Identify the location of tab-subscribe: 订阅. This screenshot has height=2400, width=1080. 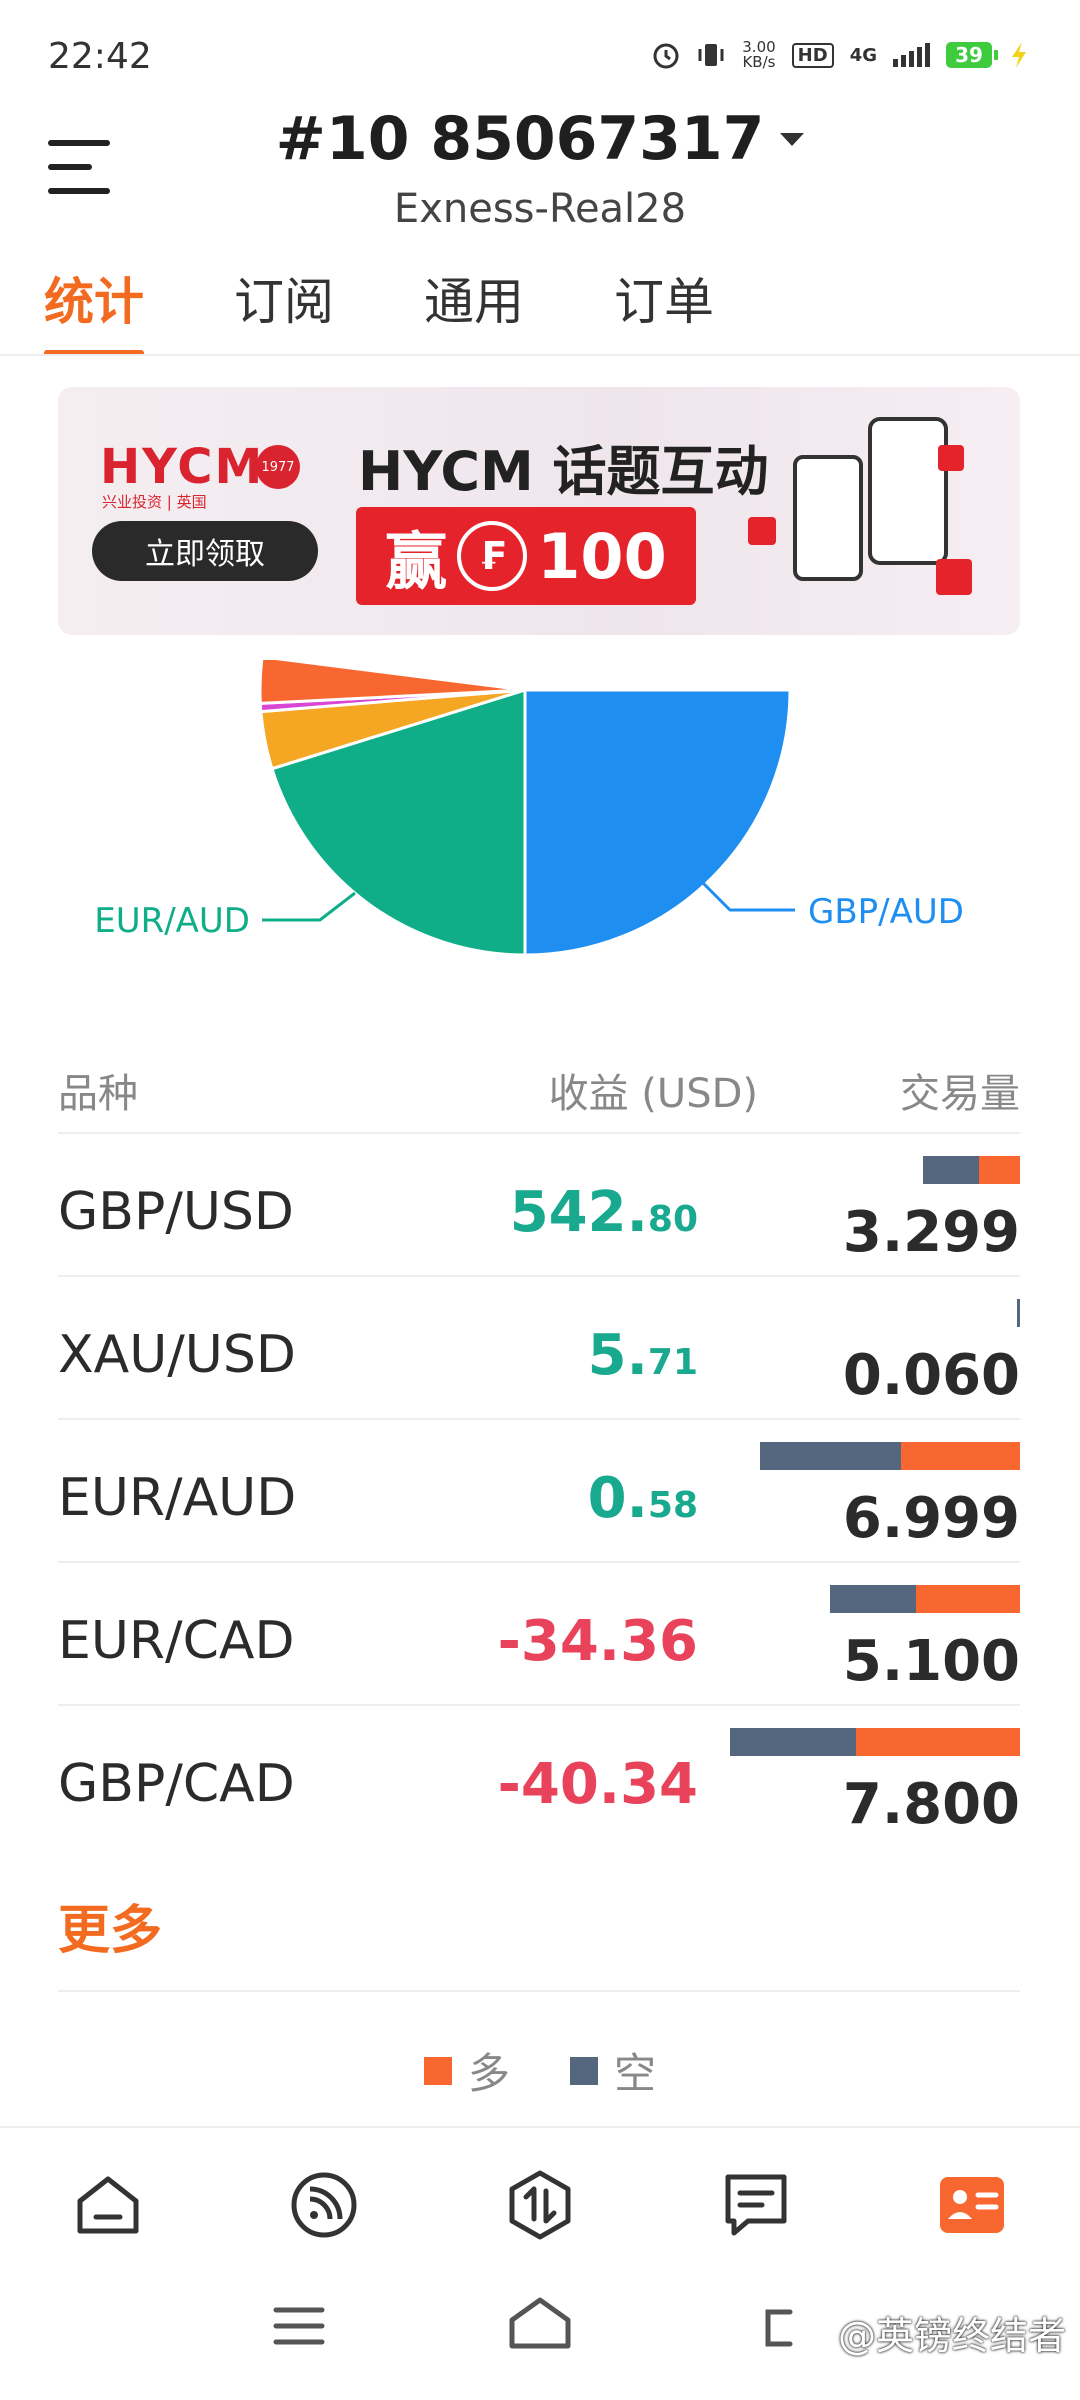
(284, 309).